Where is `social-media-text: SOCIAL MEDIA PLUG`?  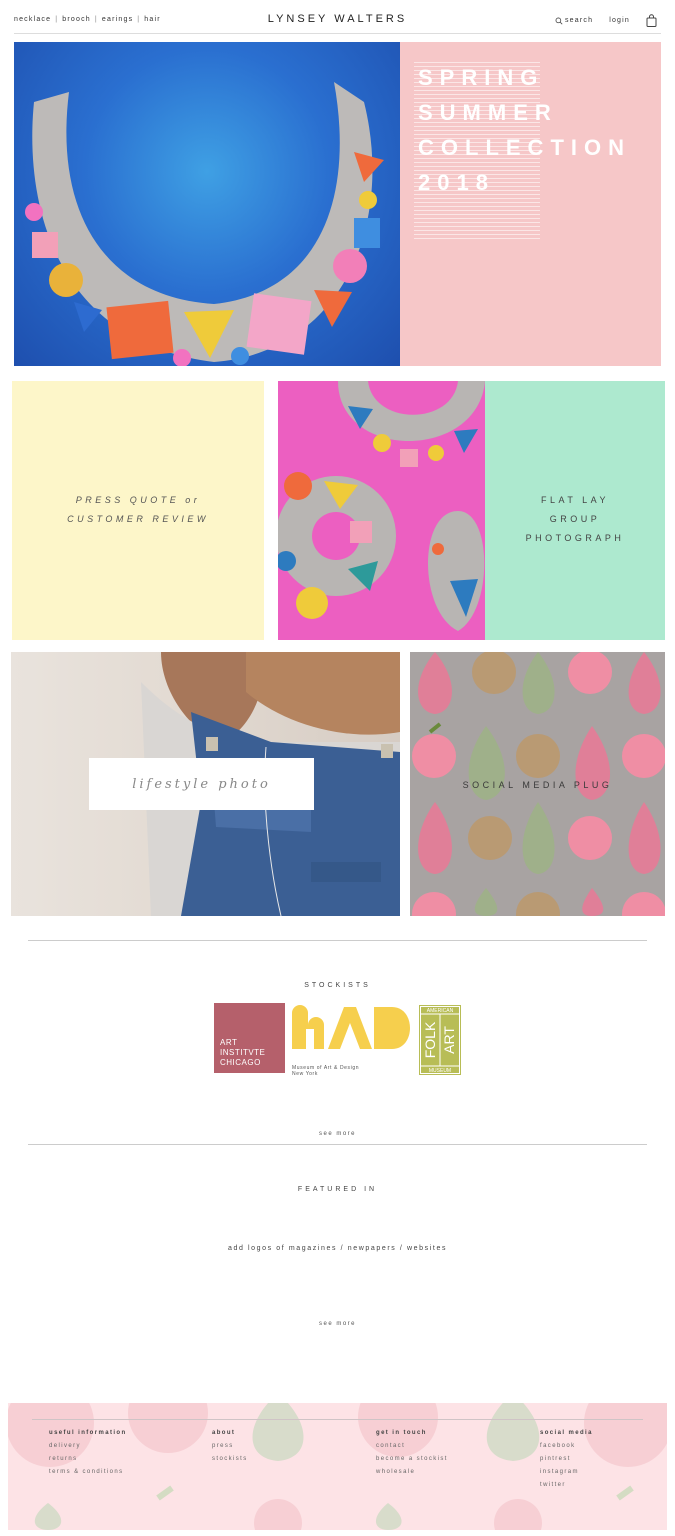
social-media-text: SOCIAL MEDIA PLUG is located at coordinates (537, 785).